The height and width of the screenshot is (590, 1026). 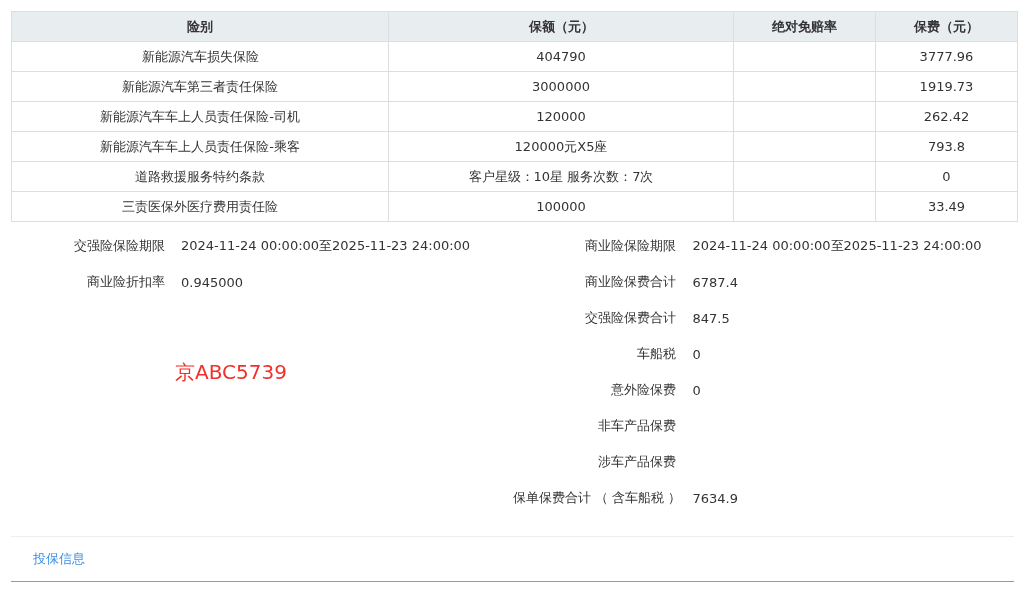 What do you see at coordinates (200, 56) in the screenshot?
I see `table-cell: 新能源汽车损失保险` at bounding box center [200, 56].